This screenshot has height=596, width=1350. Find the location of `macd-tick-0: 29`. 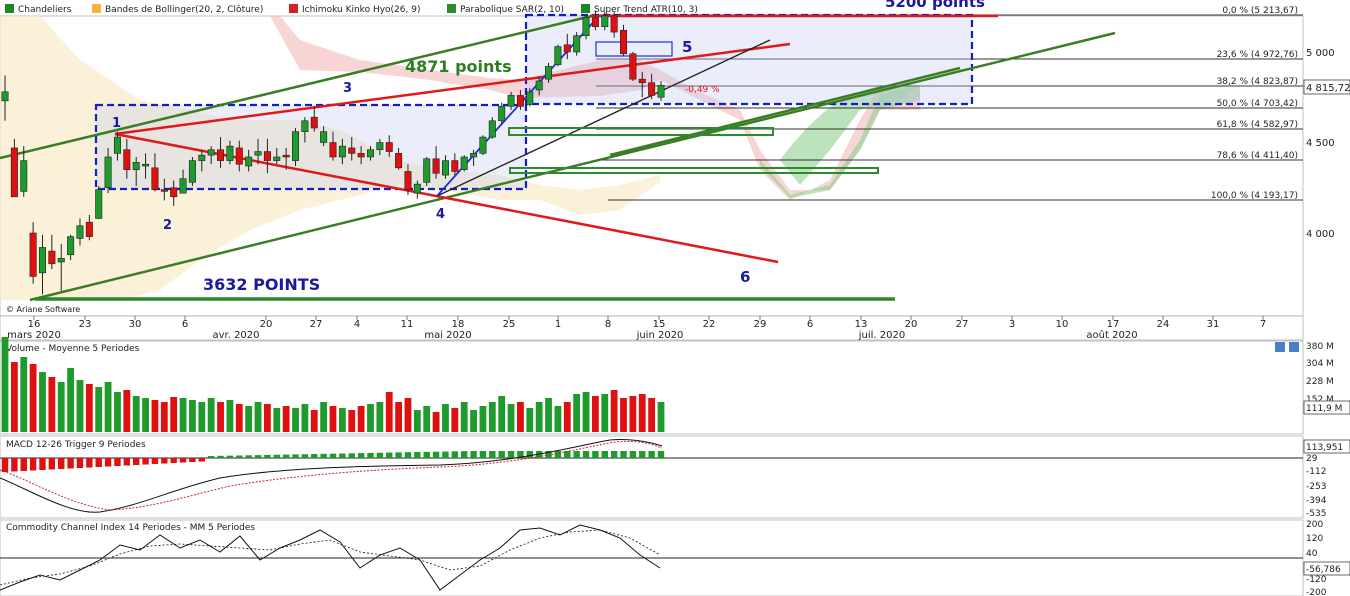

macd-tick-0: 29 is located at coordinates (1312, 459).